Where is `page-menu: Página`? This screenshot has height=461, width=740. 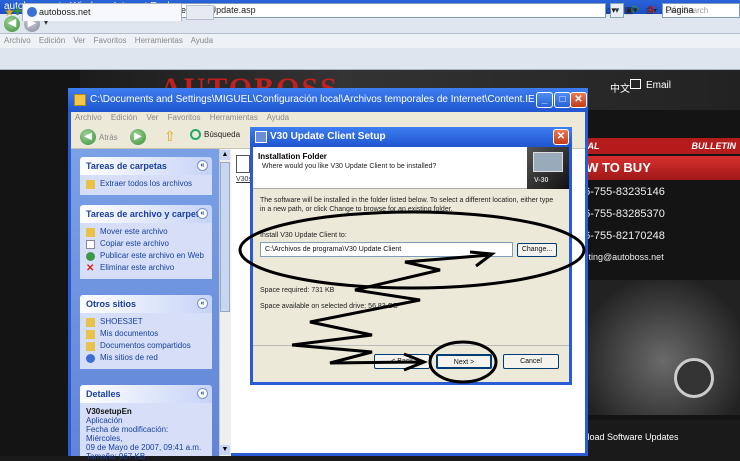
page-menu: Página is located at coordinates (680, 10).